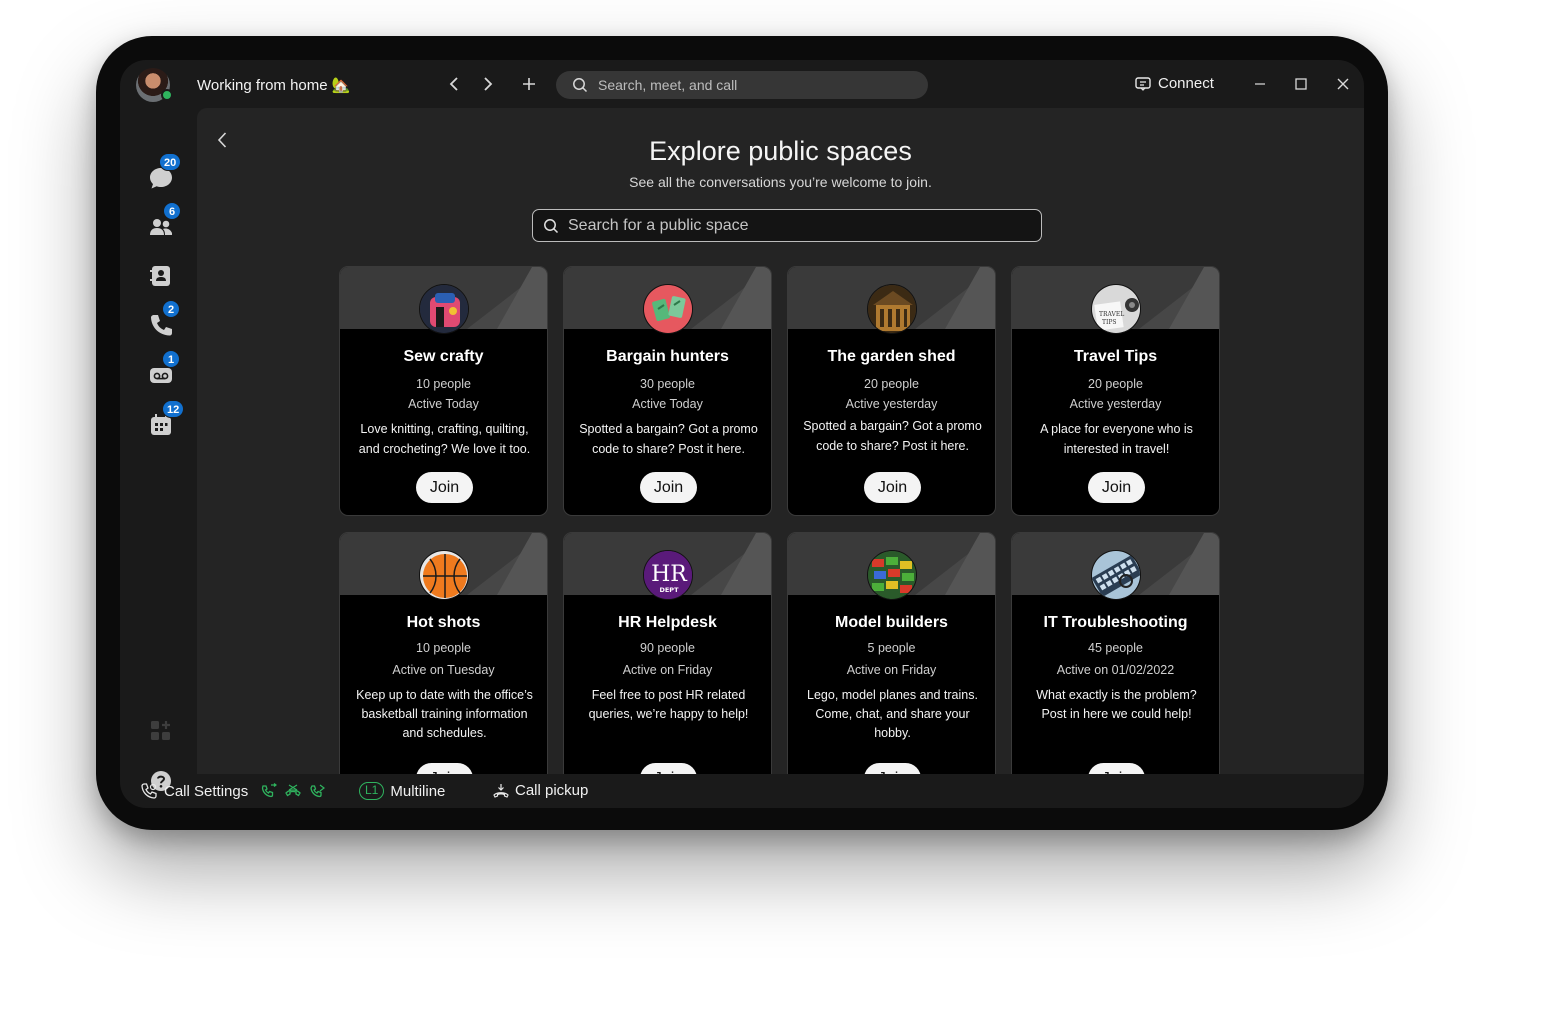 The width and height of the screenshot is (1549, 1021). I want to click on minimize-icon, so click(1260, 84).